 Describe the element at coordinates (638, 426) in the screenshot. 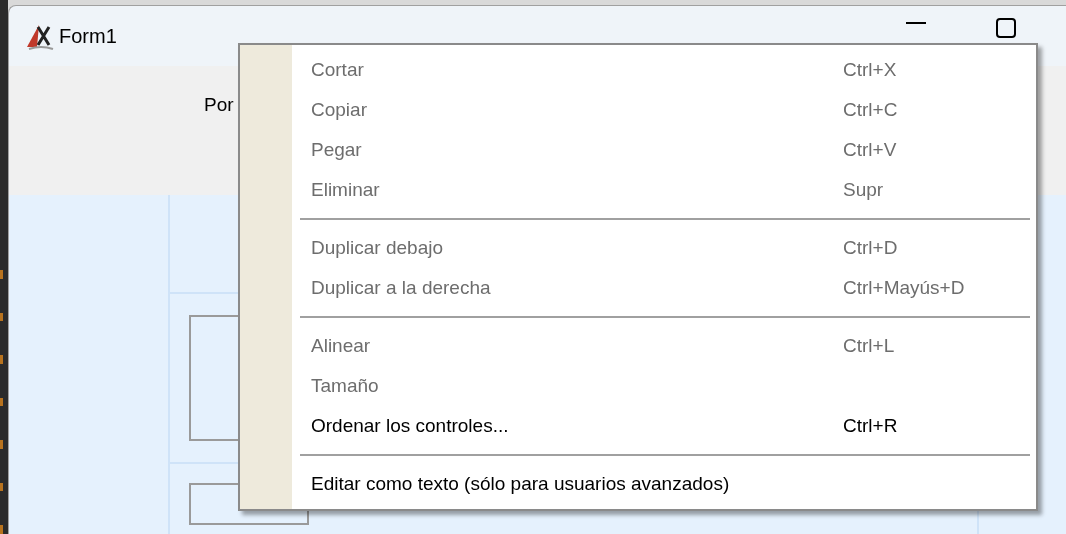

I see `menu-item: Ordenar los controles... Ctrl+R` at that location.